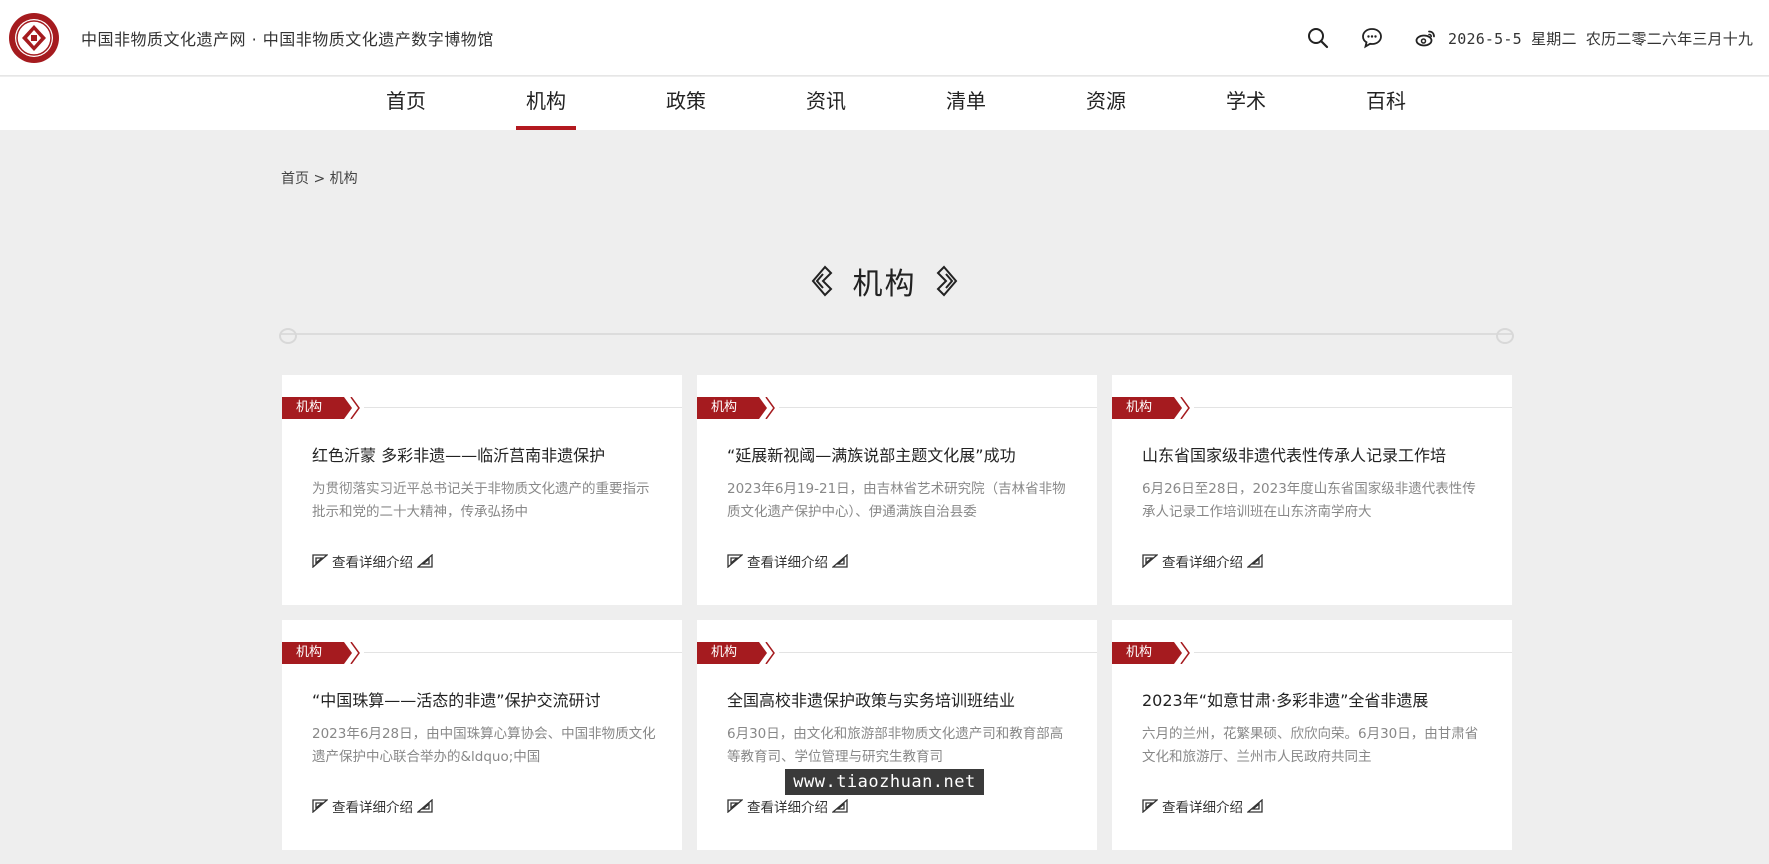 This screenshot has width=1769, height=864. What do you see at coordinates (1246, 103) in the screenshot?
I see `nav-item-academic: 学术` at bounding box center [1246, 103].